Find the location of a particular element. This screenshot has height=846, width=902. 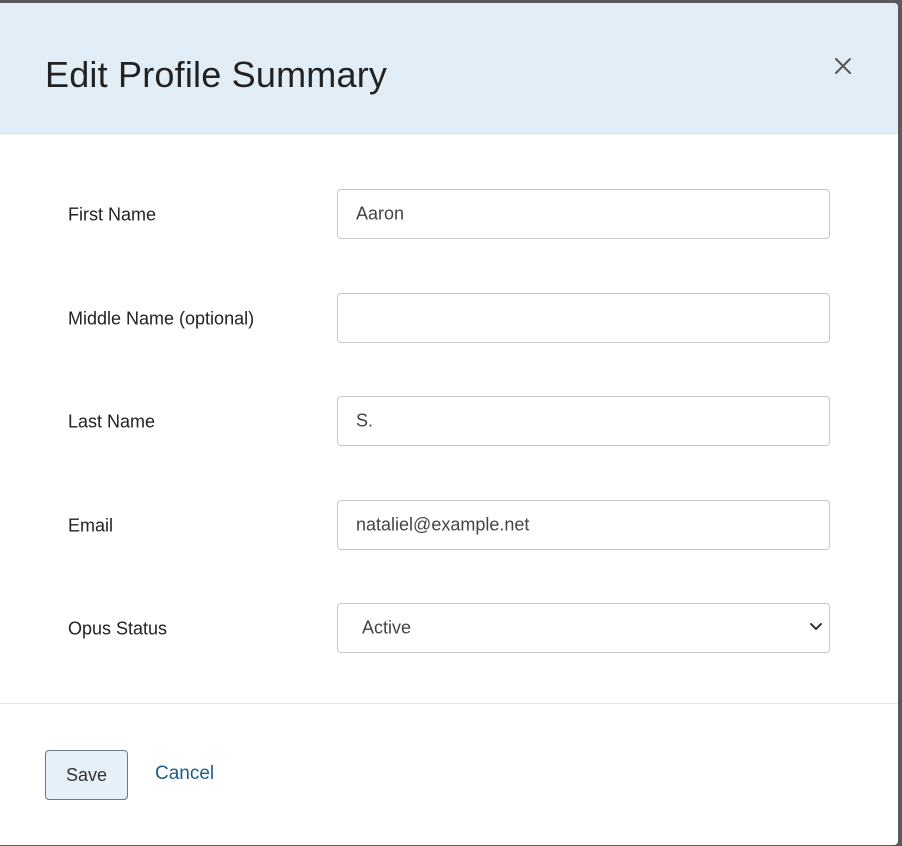

close-button is located at coordinates (843, 66).